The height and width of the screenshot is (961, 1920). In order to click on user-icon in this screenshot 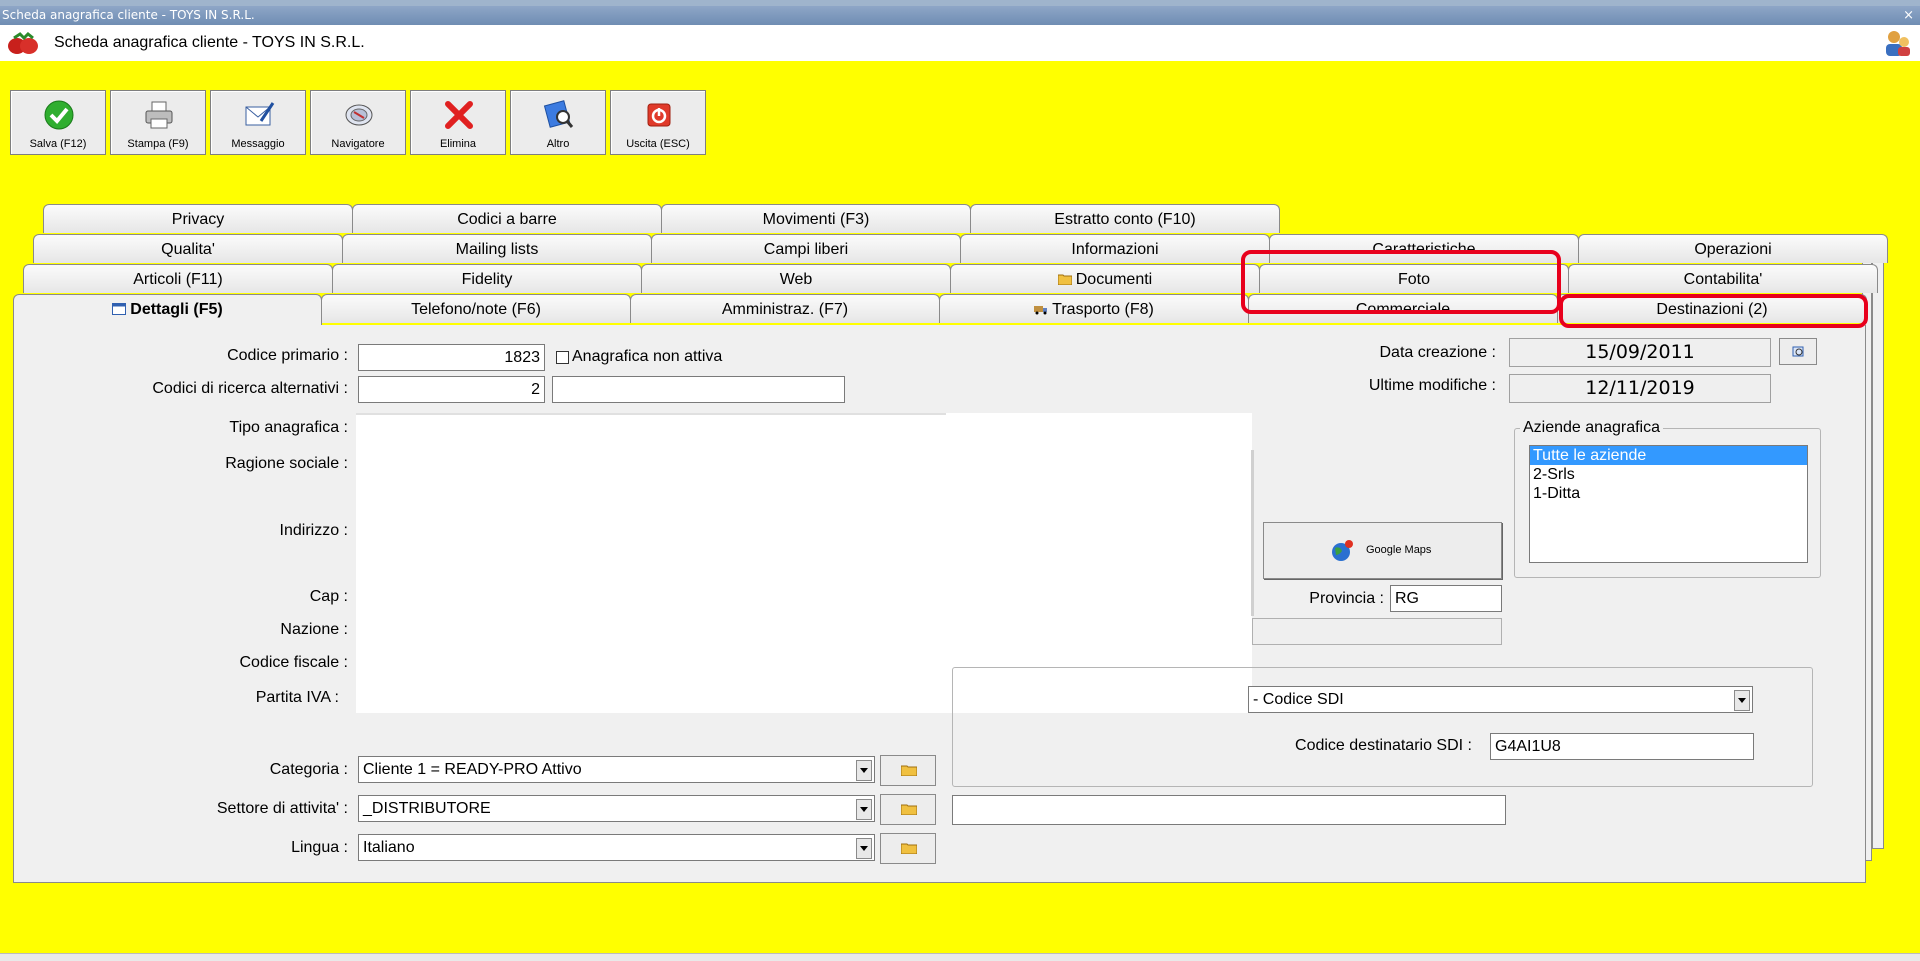, I will do `click(1897, 43)`.